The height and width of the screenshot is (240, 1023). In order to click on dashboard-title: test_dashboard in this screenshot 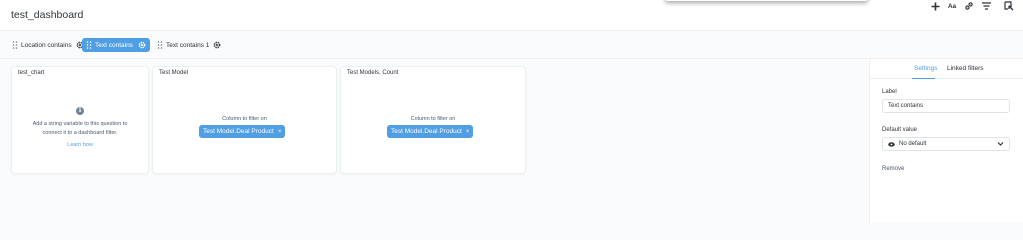, I will do `click(47, 15)`.